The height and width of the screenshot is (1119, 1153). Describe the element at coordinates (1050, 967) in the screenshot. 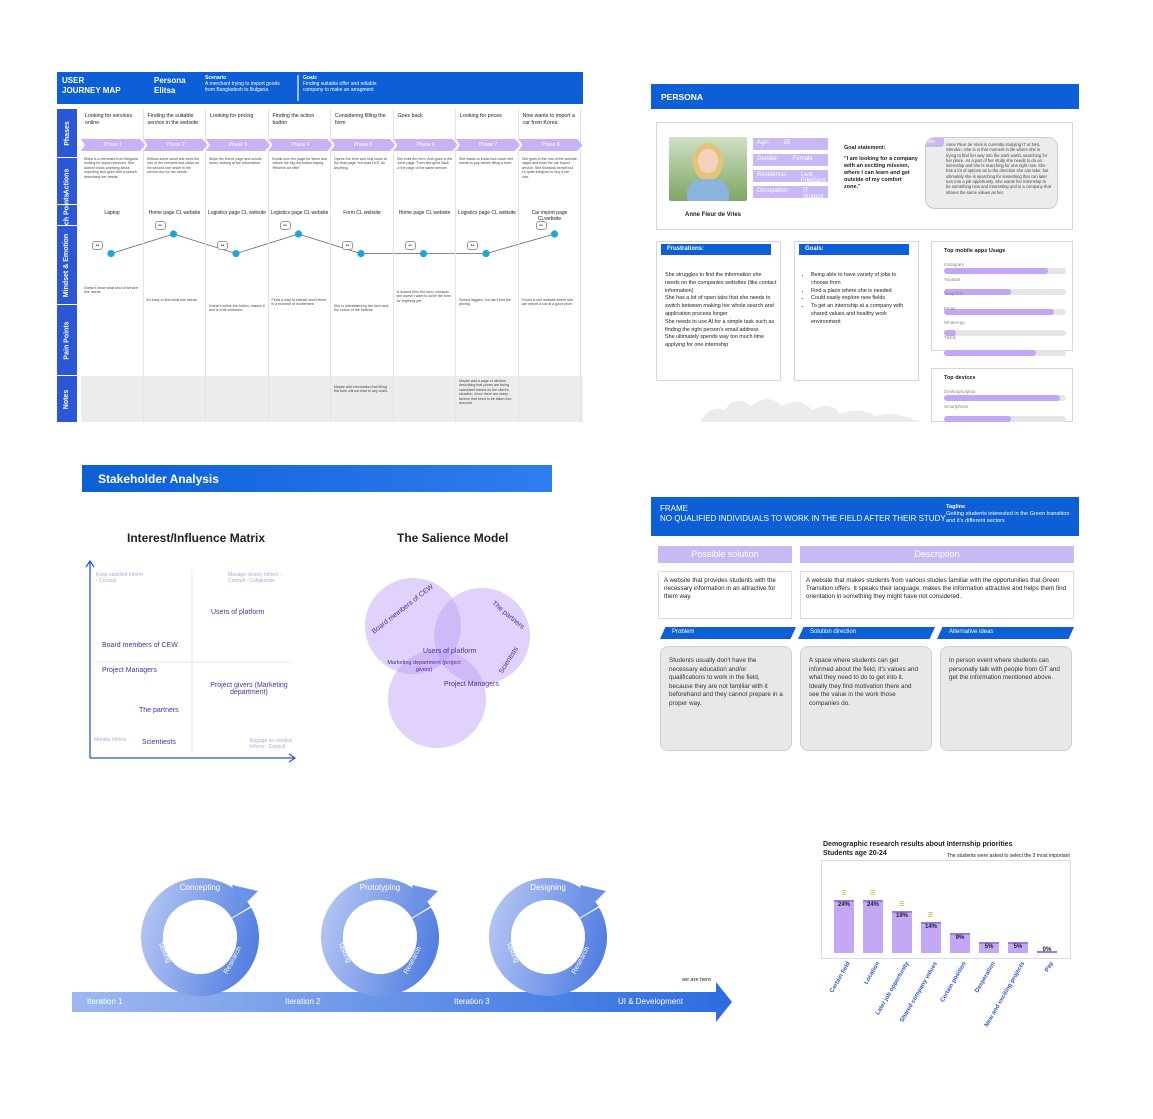

I see `chart-category-label: Pay` at that location.